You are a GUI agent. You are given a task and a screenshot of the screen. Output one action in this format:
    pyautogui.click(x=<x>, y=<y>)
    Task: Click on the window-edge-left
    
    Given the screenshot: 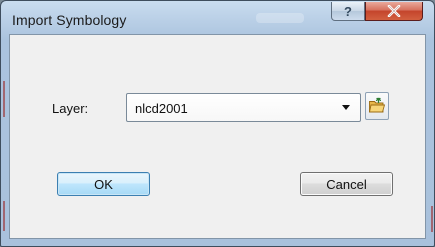 What is the action you would take?
    pyautogui.click(x=4, y=99)
    